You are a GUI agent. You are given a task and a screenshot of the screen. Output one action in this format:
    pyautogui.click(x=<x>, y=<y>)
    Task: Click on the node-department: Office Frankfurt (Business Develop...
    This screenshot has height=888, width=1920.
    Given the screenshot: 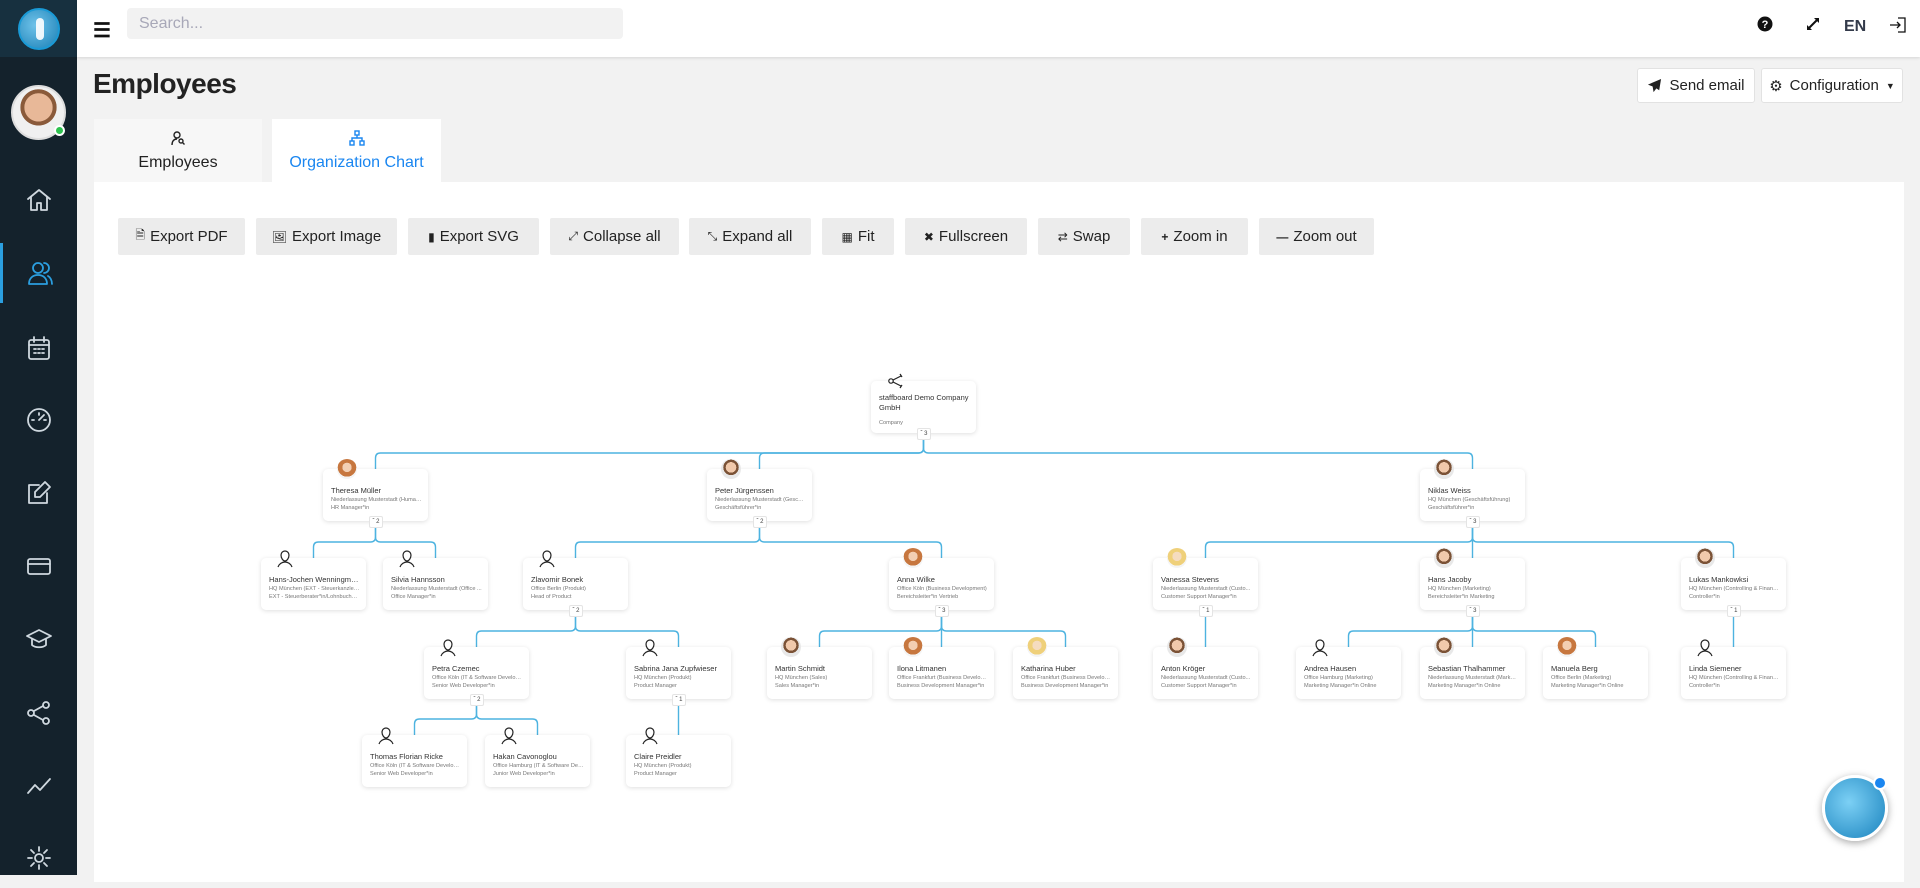 What is the action you would take?
    pyautogui.click(x=942, y=678)
    